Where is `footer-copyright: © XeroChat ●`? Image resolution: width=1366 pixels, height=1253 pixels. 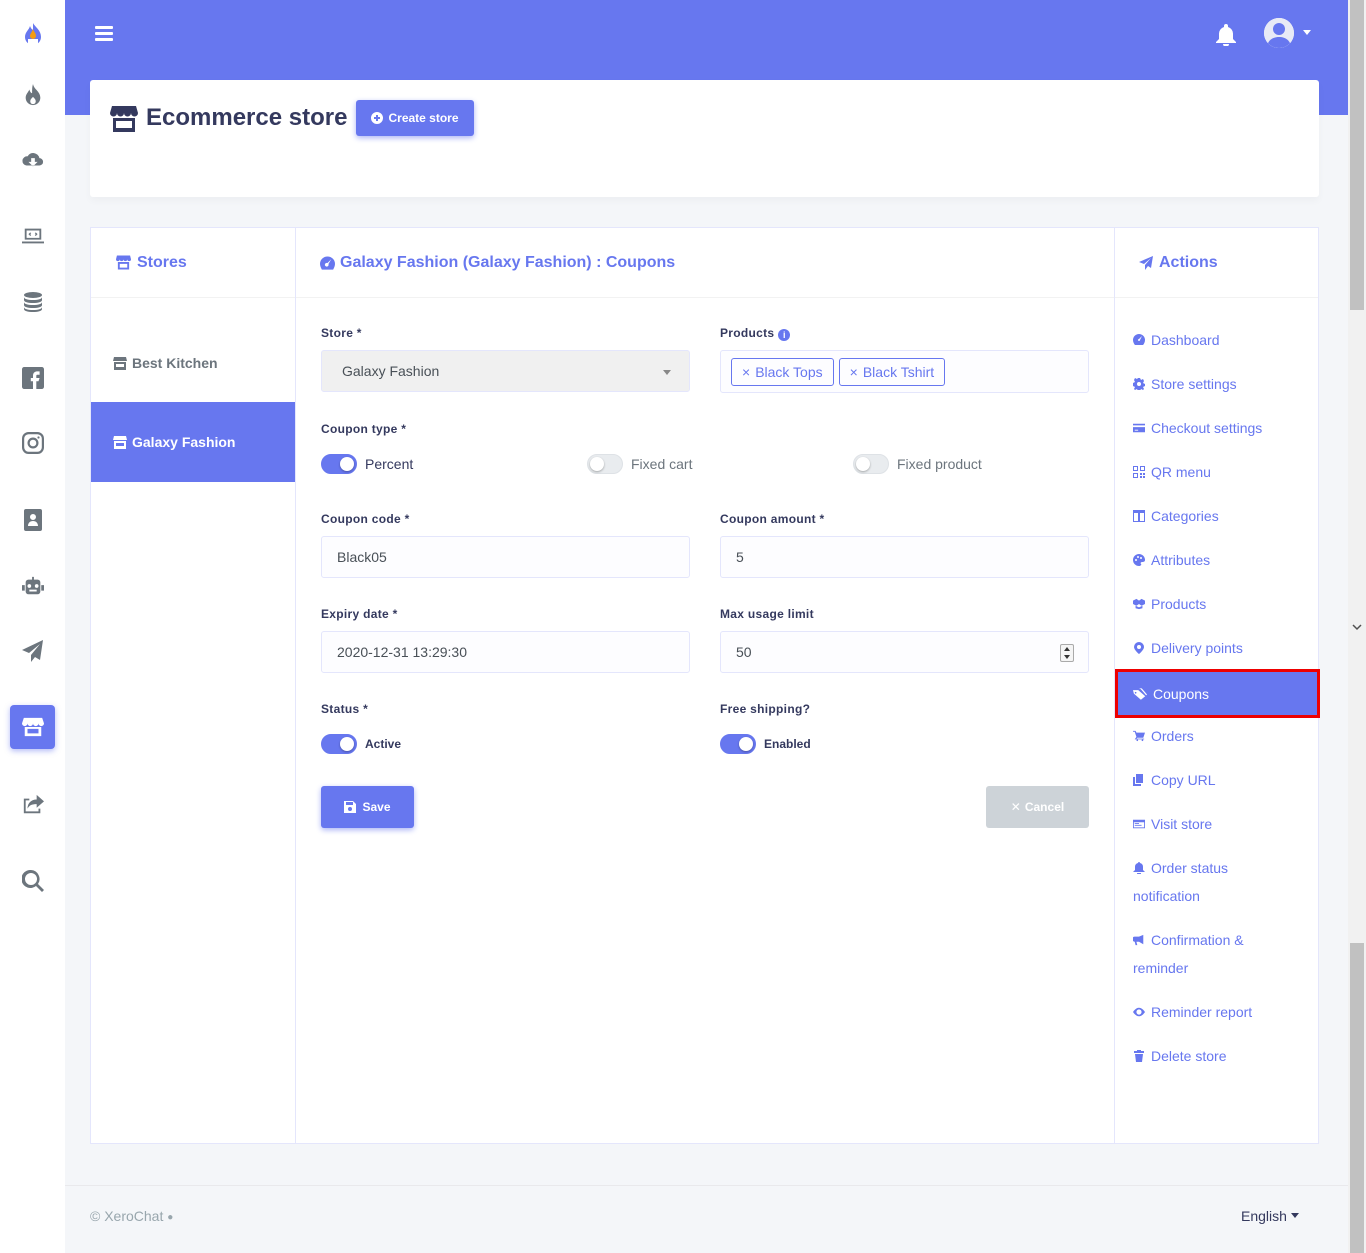
footer-copyright: © XeroChat ● is located at coordinates (131, 1216).